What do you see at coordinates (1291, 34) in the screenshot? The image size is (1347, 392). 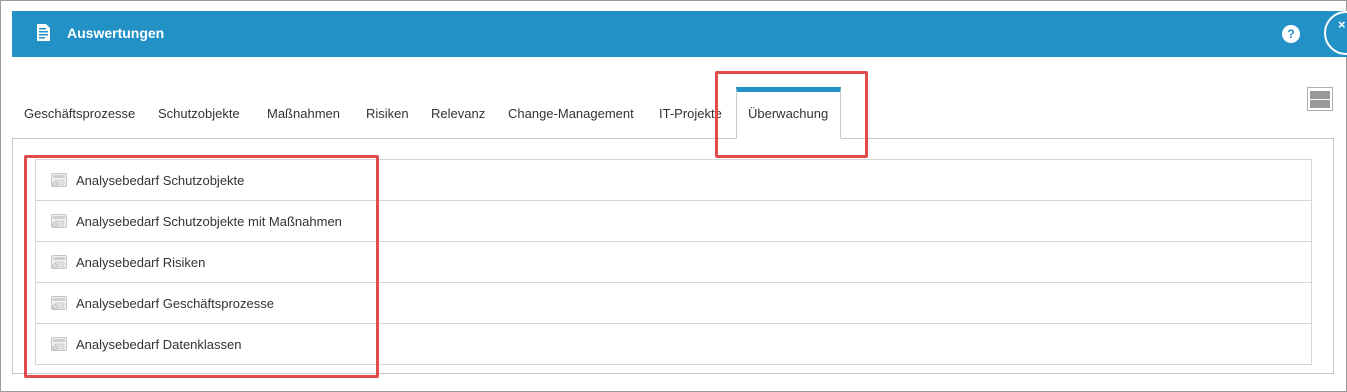 I see `help-button: ?` at bounding box center [1291, 34].